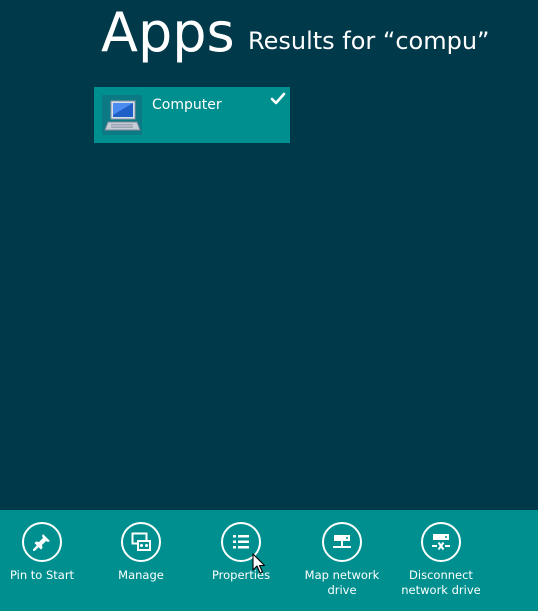 Image resolution: width=538 pixels, height=611 pixels. What do you see at coordinates (241, 575) in the screenshot?
I see `properties-label: Properties` at bounding box center [241, 575].